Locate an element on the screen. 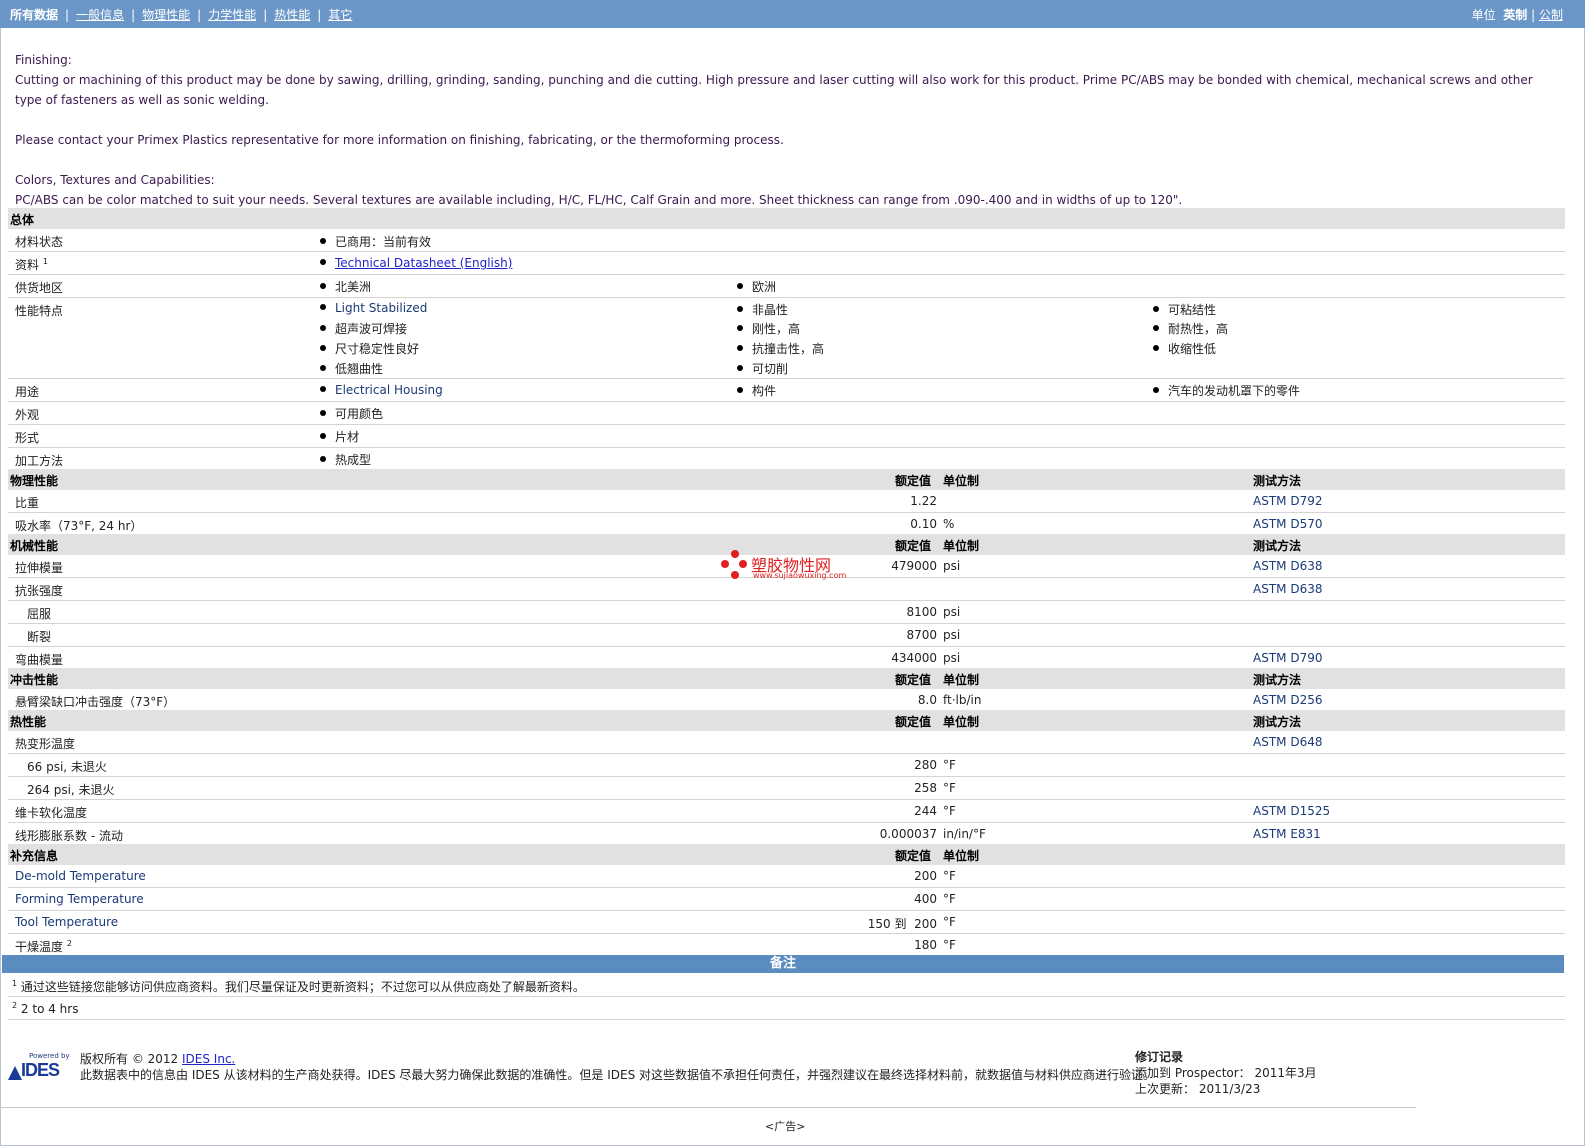 The height and width of the screenshot is (1146, 1585). table-row: Forming Temperature 400 °F is located at coordinates (786, 899).